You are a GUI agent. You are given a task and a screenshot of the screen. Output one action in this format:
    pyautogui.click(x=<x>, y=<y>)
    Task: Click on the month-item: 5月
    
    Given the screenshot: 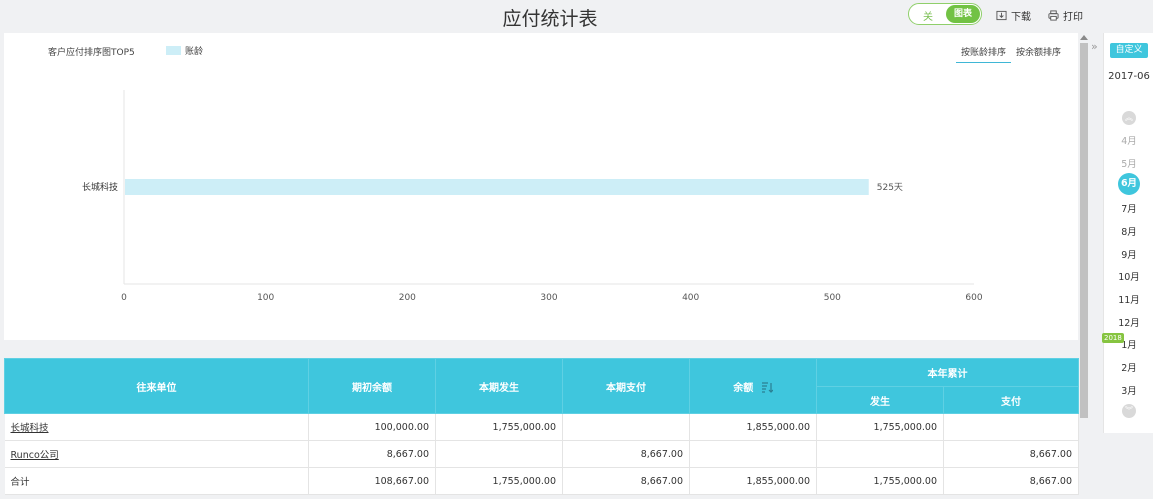 What is the action you would take?
    pyautogui.click(x=1128, y=163)
    